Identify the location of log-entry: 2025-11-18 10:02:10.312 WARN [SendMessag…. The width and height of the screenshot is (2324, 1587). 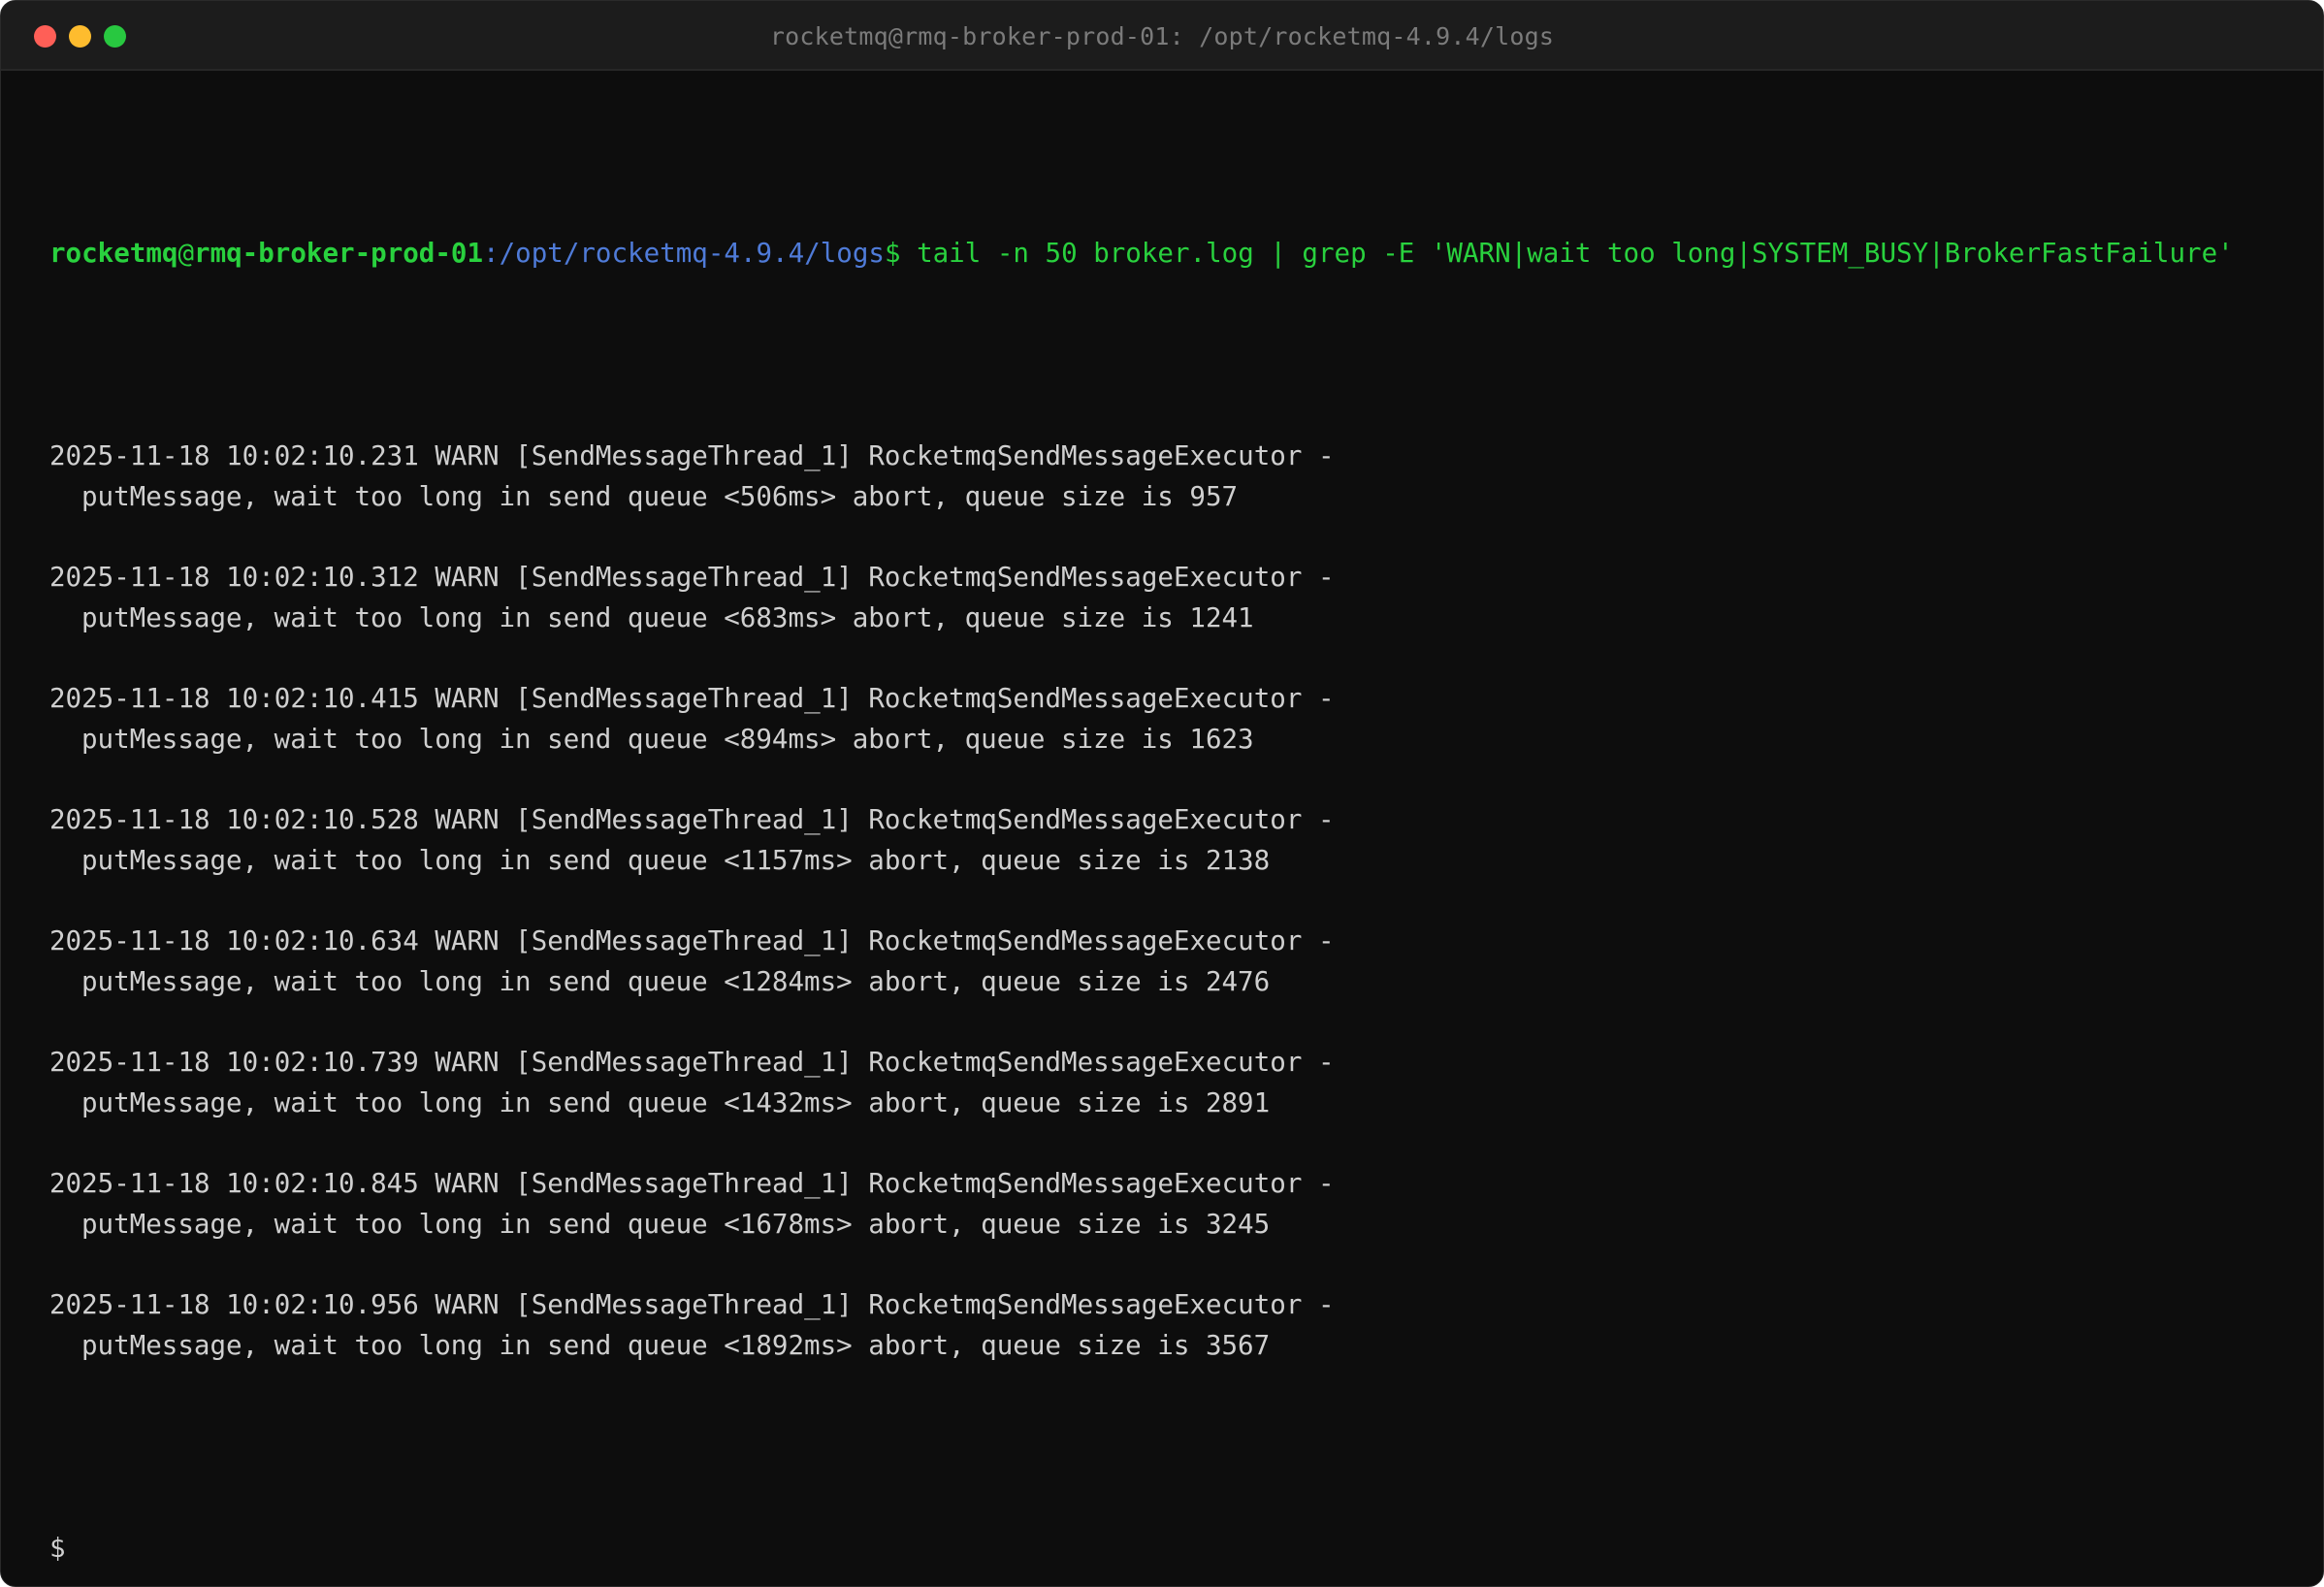
(1166, 597).